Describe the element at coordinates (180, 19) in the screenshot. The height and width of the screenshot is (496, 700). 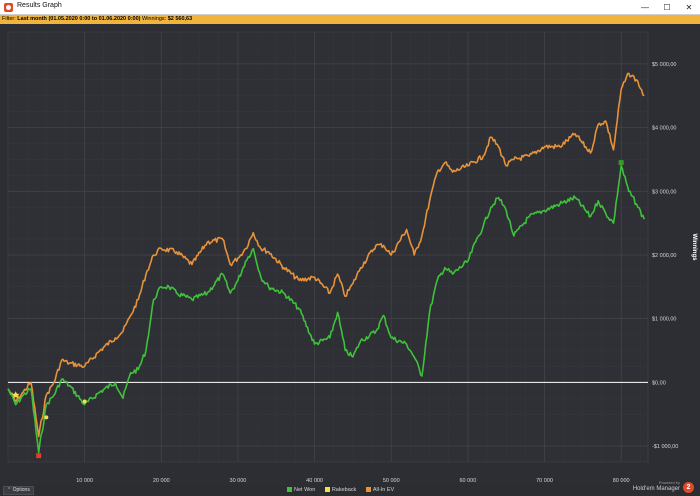
I see `winnings-value: $2 560,63` at that location.